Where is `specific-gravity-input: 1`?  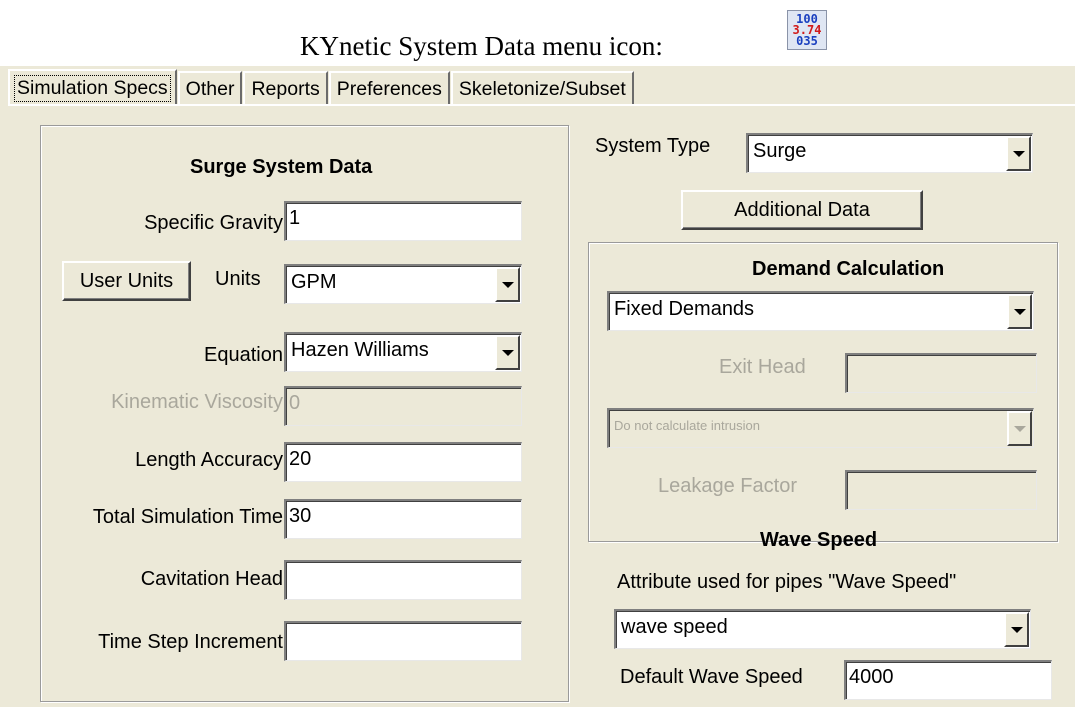
specific-gravity-input: 1 is located at coordinates (403, 221).